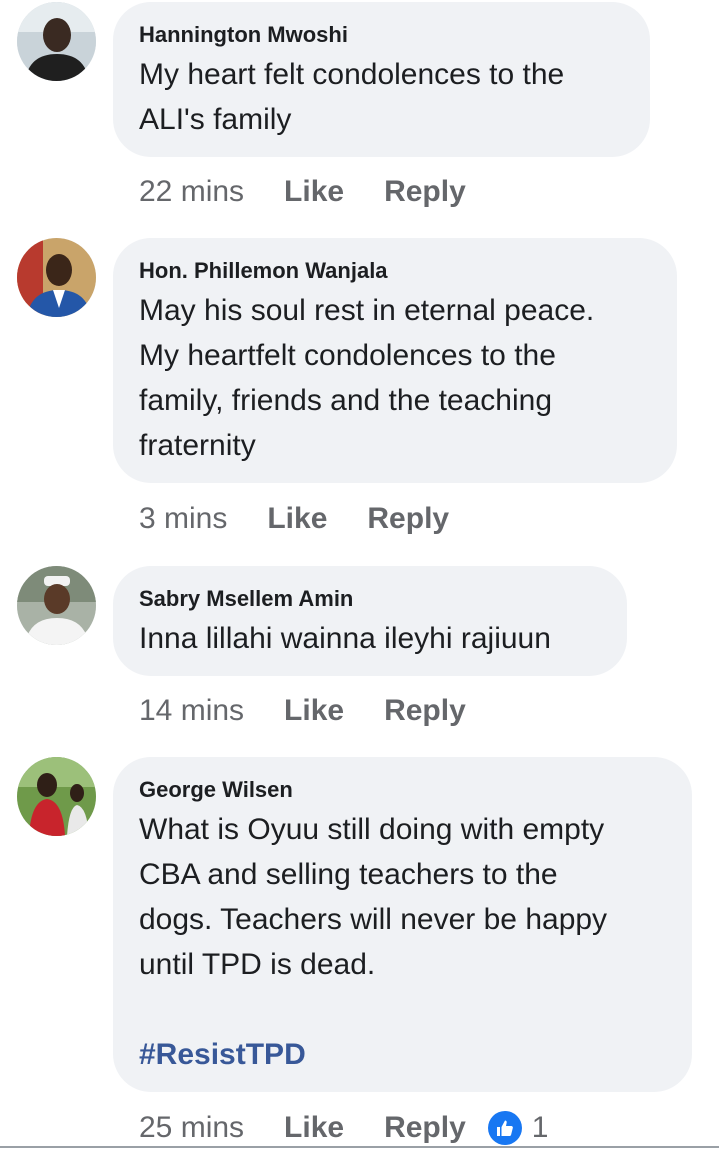 Image resolution: width=719 pixels, height=1150 pixels. What do you see at coordinates (402, 790) in the screenshot?
I see `comment-author: George Wilsen` at bounding box center [402, 790].